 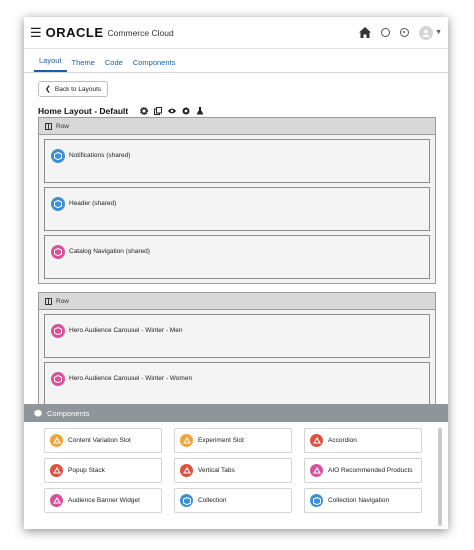 What do you see at coordinates (154, 63) in the screenshot?
I see `tab-components: Components` at bounding box center [154, 63].